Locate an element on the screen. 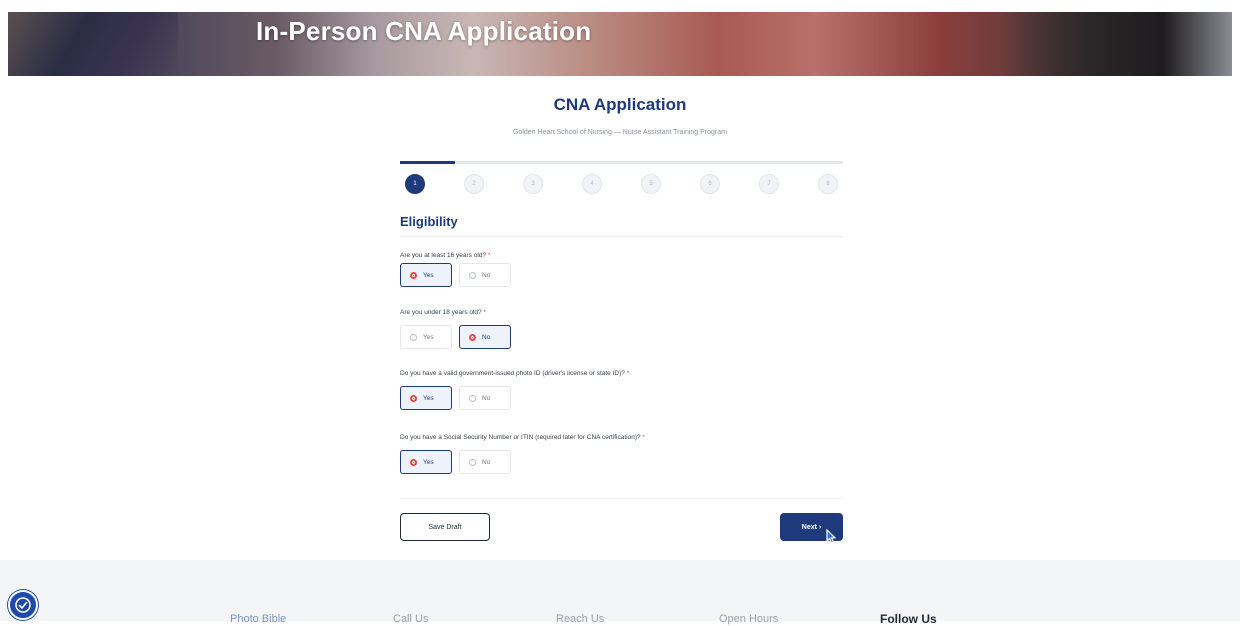 The height and width of the screenshot is (626, 1240). footer-link-call-us: Call Us is located at coordinates (410, 619).